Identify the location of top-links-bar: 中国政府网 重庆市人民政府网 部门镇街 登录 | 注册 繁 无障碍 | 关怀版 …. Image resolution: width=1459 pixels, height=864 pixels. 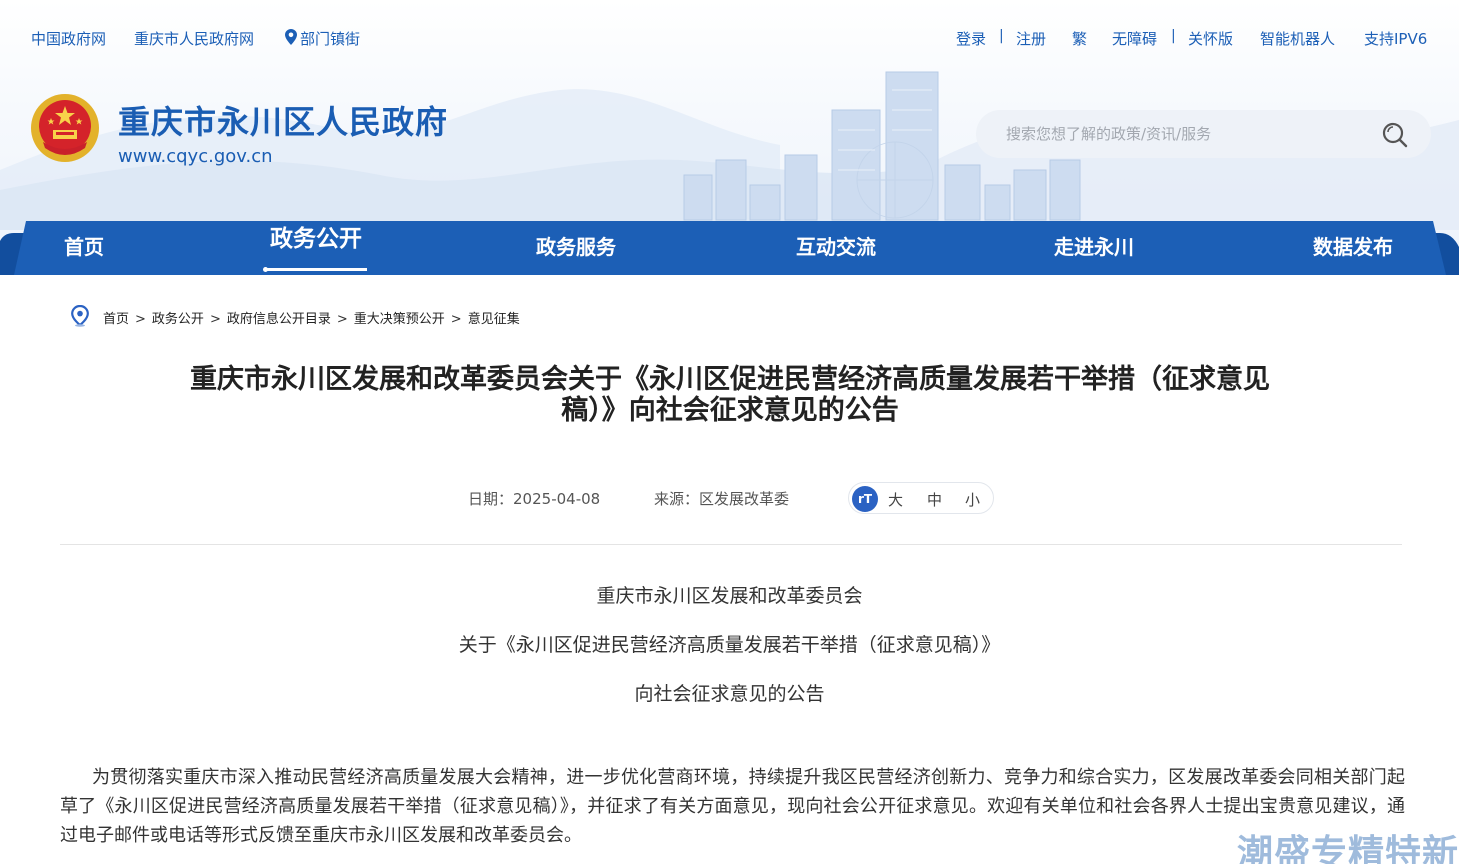
(729, 39).